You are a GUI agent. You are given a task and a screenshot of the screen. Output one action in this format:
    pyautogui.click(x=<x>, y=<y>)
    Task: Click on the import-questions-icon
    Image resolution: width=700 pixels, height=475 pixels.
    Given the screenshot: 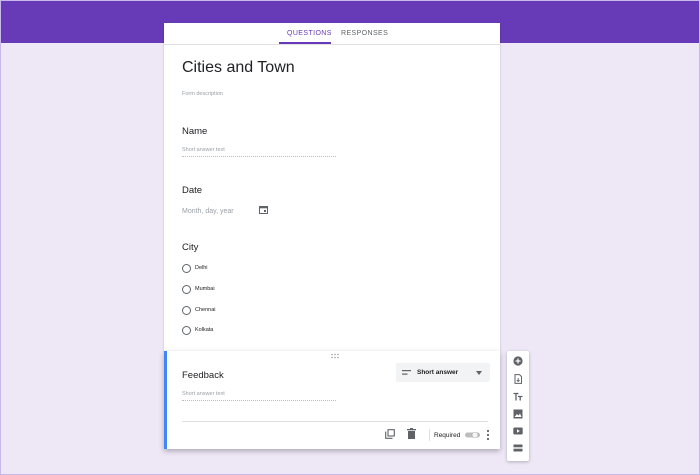 What is the action you would take?
    pyautogui.click(x=518, y=379)
    